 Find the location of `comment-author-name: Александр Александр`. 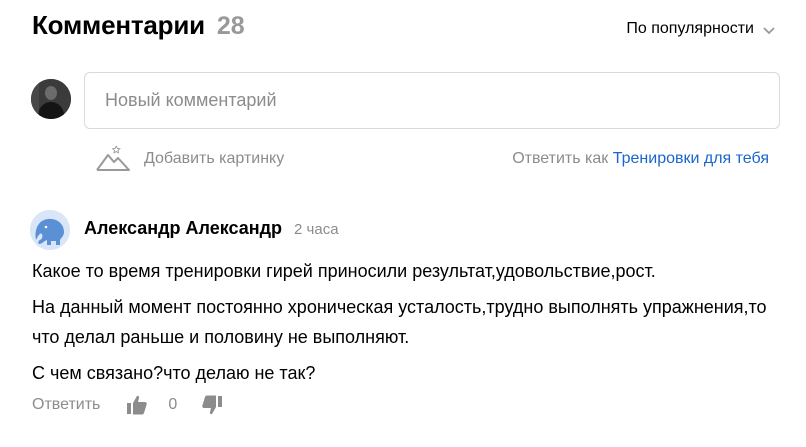

comment-author-name: Александр Александр is located at coordinates (183, 228).